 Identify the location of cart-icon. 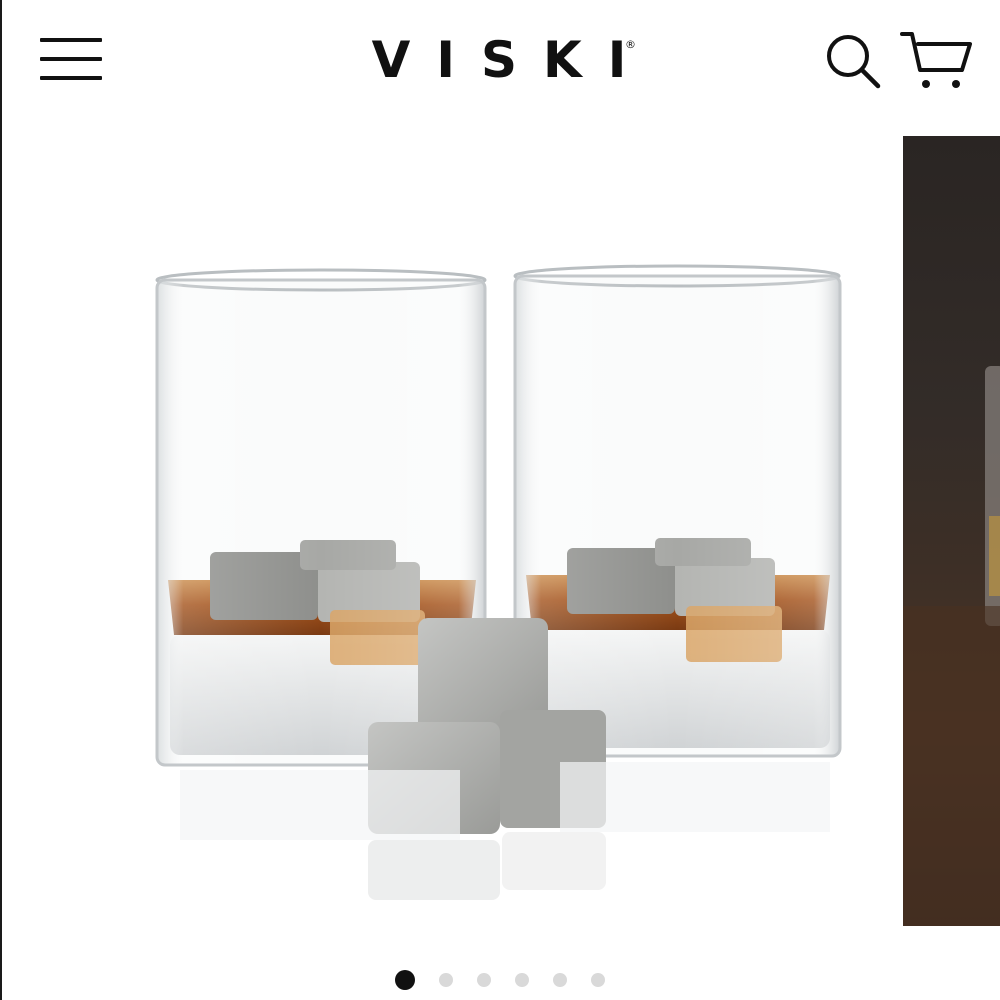
(937, 60).